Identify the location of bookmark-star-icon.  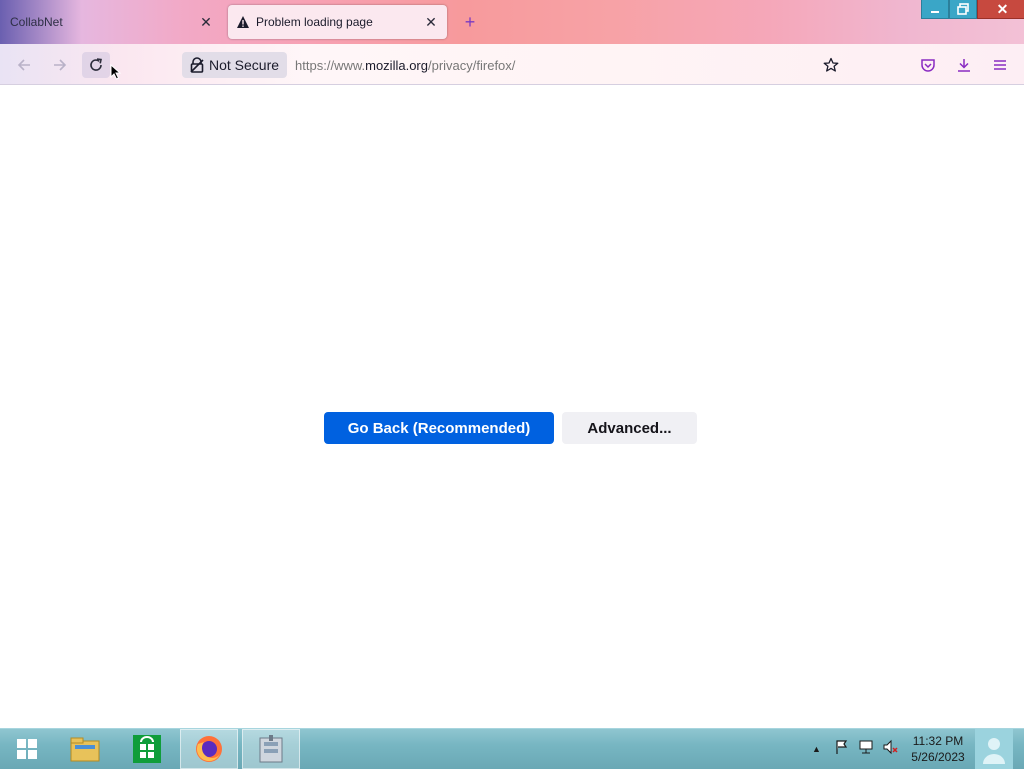
(831, 64).